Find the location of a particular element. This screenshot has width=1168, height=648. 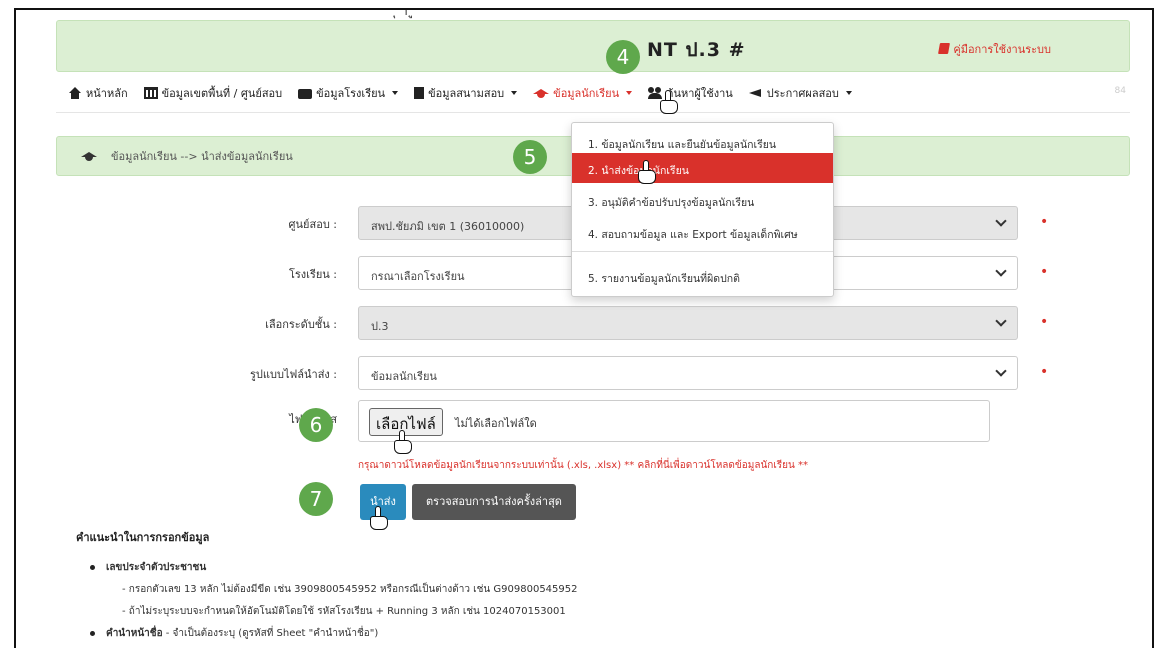

check-last-upload-button: ตรวจสอบการนำส่งครั้งล่าสุด is located at coordinates (494, 502).